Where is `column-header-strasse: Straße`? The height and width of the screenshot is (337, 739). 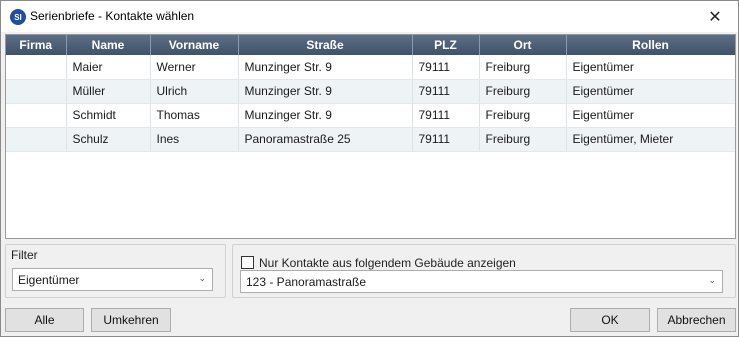
column-header-strasse: Straße is located at coordinates (325, 45).